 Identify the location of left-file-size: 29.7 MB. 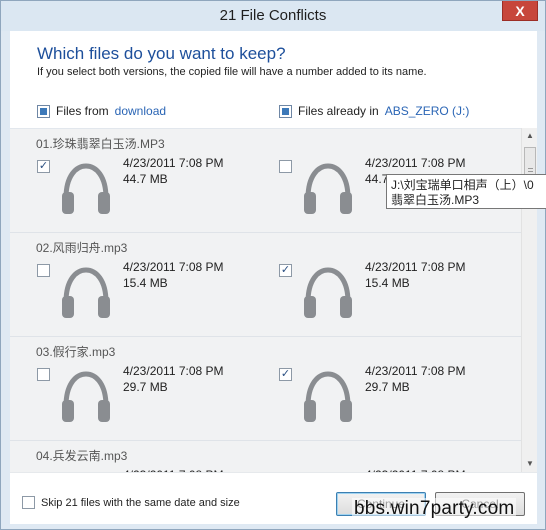
(145, 387).